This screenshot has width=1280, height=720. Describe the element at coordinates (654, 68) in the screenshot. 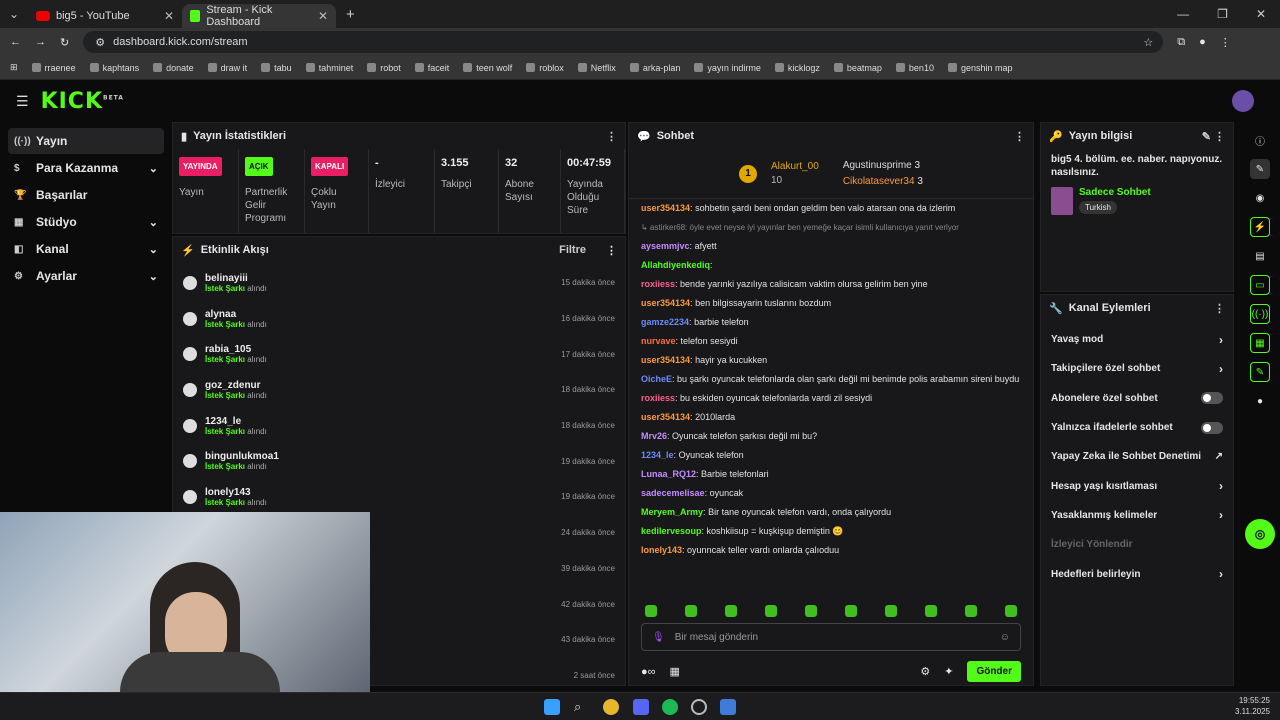

I see `bookmark-item: arka-plan` at that location.